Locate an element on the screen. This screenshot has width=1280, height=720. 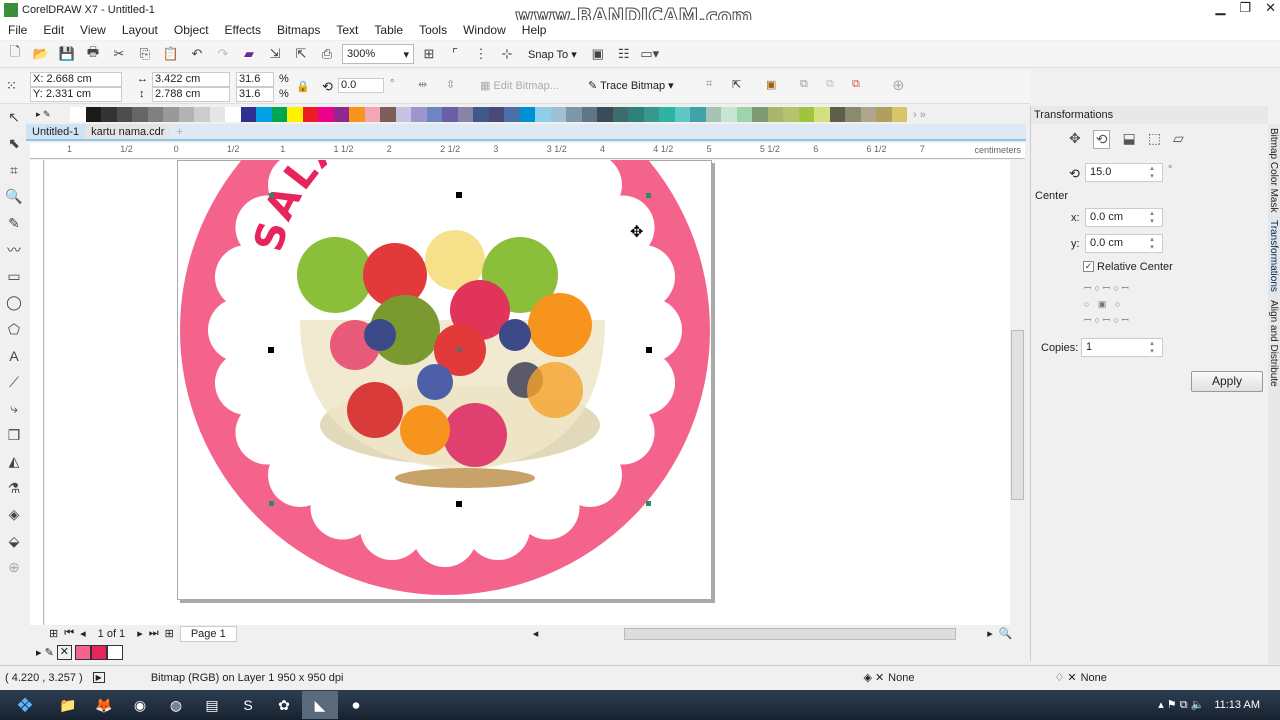
ellipse-tool-icon: ◯ is located at coordinates (14, 303).